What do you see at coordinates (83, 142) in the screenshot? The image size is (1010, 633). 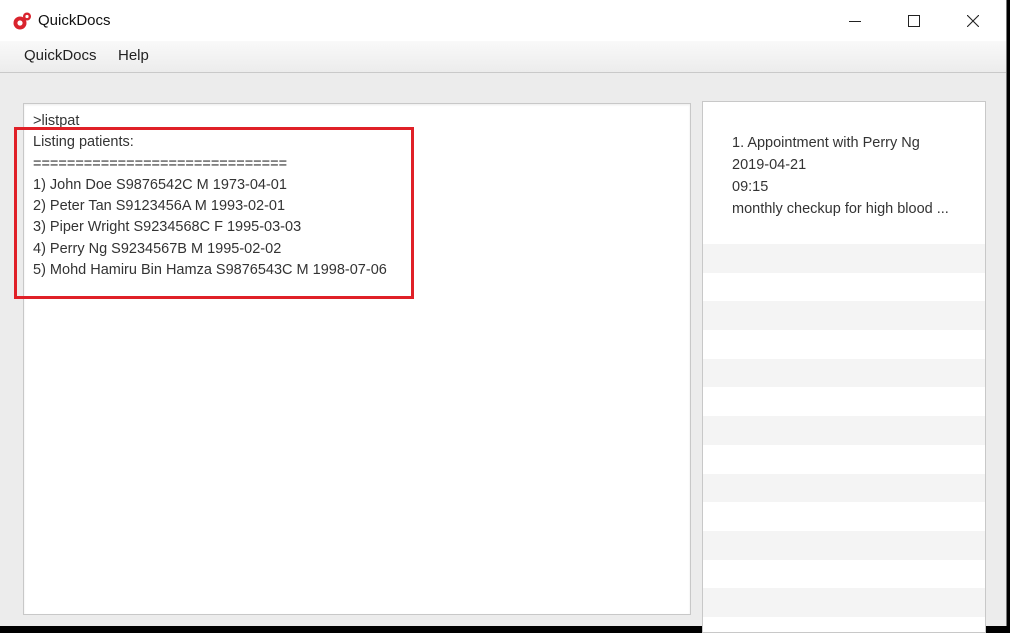 I see `output-line-header: Listing patients:` at bounding box center [83, 142].